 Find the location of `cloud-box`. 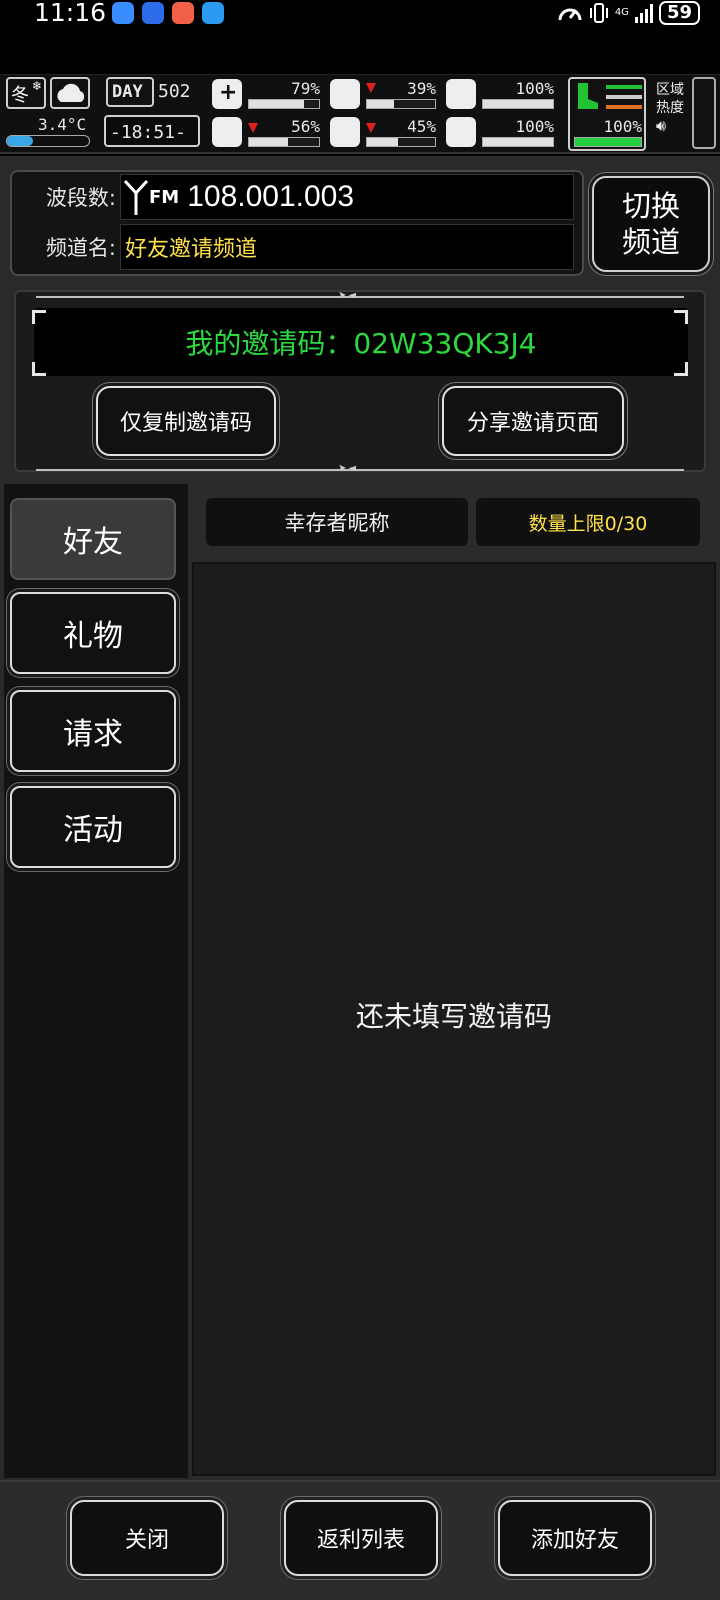

cloud-box is located at coordinates (70, 93).